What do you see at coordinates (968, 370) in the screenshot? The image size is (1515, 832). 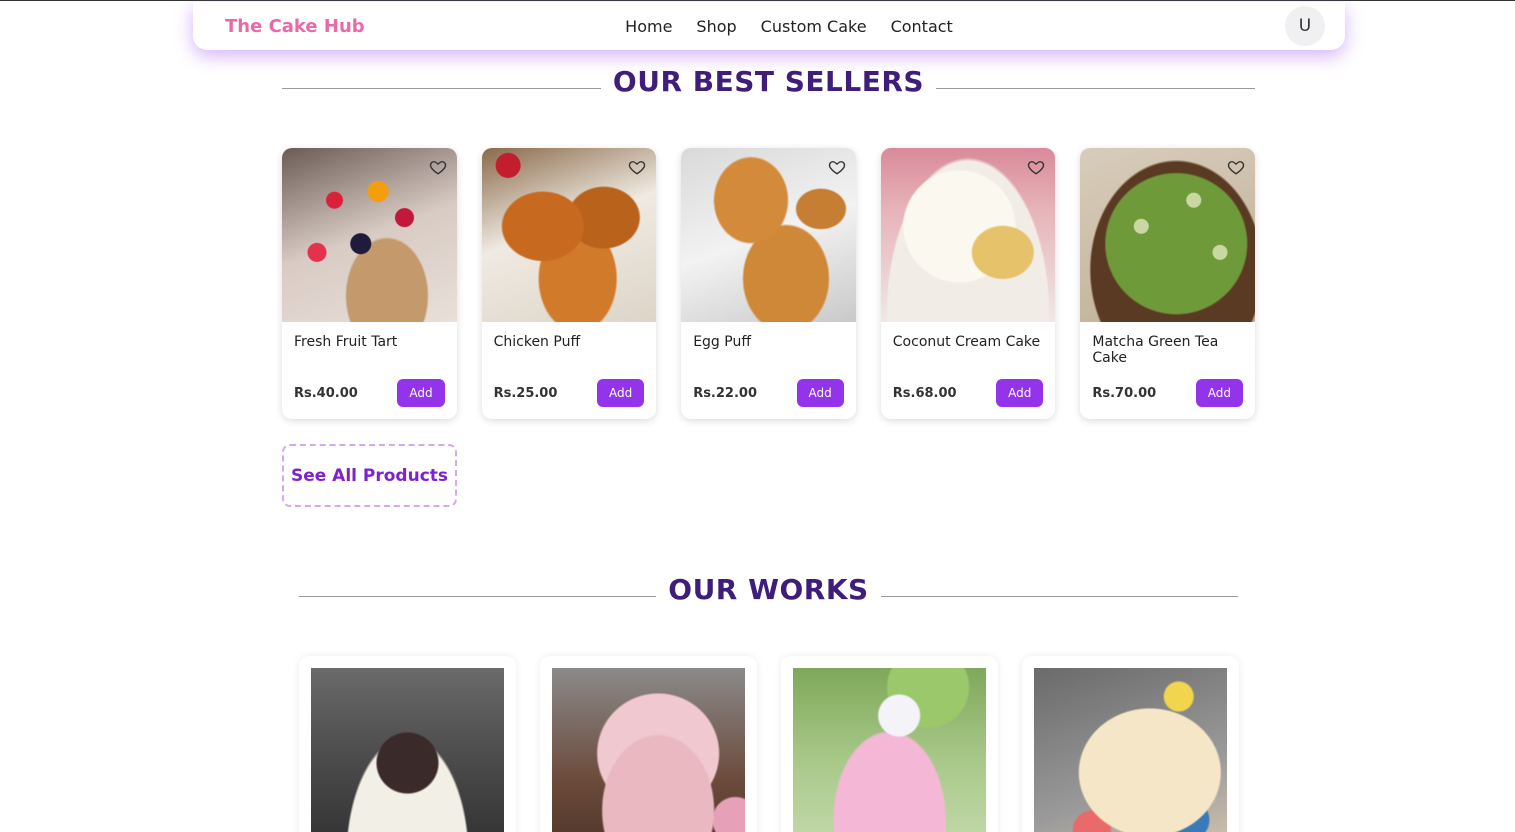 I see `product-card-body: Coconut Cream Cake Rs.68.00 Add` at bounding box center [968, 370].